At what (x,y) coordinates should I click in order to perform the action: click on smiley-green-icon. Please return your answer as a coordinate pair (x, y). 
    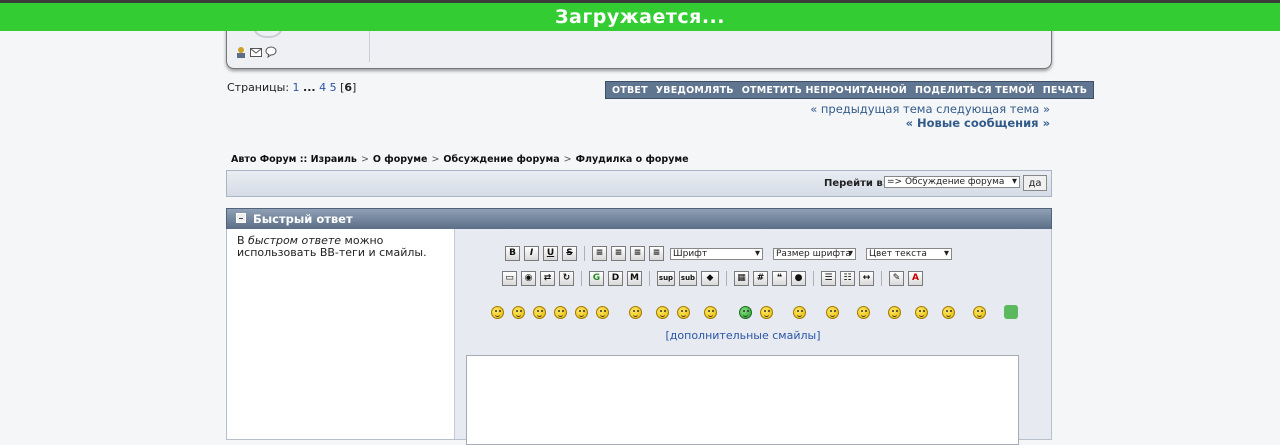
    Looking at the image, I should click on (745, 312).